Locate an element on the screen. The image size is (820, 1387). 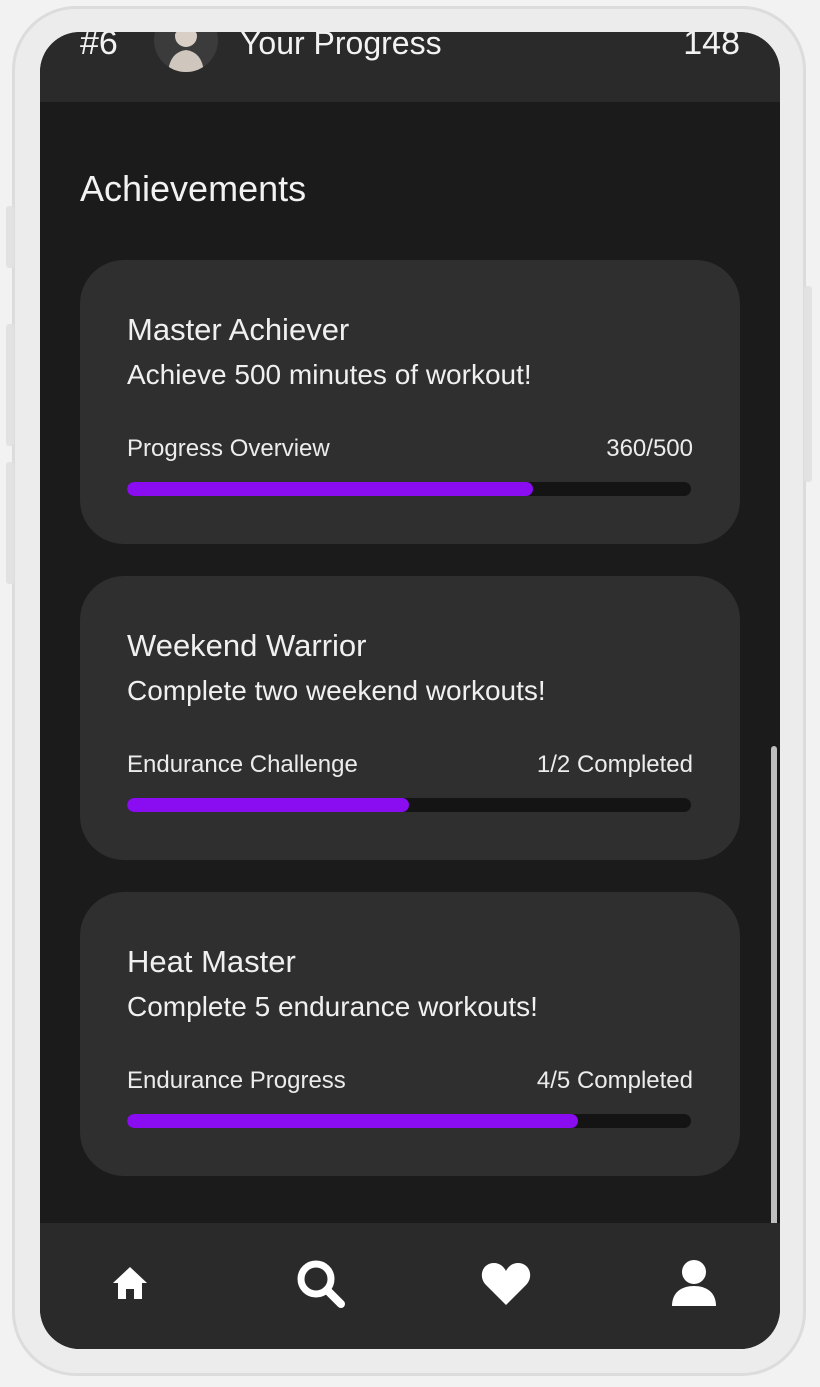
avatar-portrait-icon is located at coordinates (186, 52).